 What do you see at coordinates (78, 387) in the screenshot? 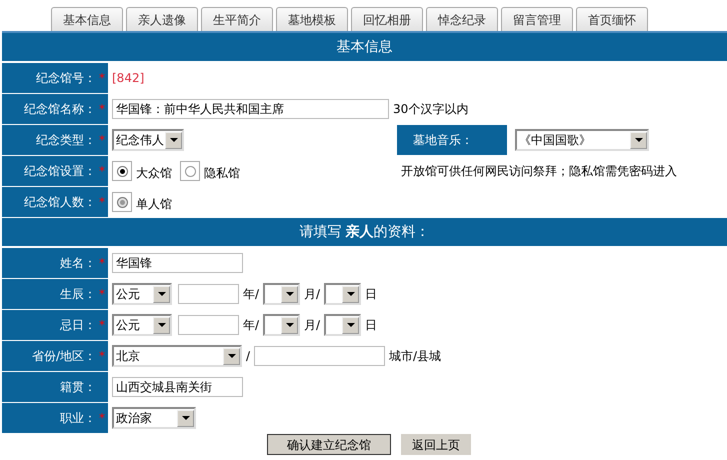
I see `field-label: 籍贯：` at bounding box center [78, 387].